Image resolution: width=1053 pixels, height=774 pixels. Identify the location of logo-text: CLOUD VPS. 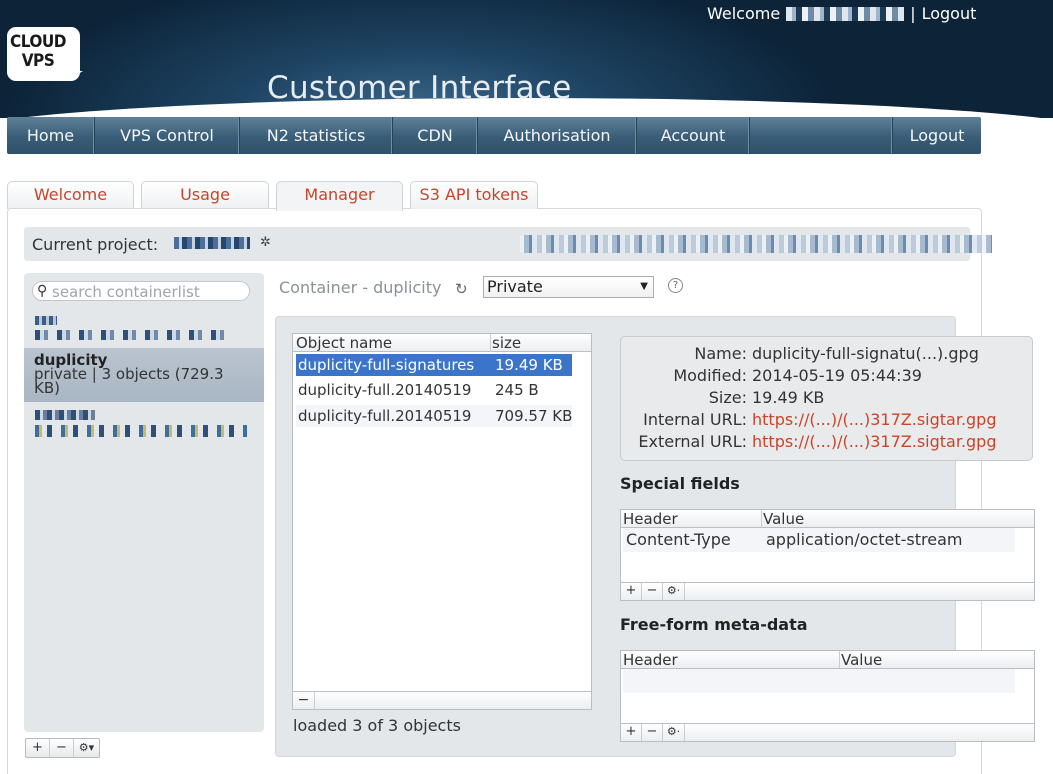
(38, 52).